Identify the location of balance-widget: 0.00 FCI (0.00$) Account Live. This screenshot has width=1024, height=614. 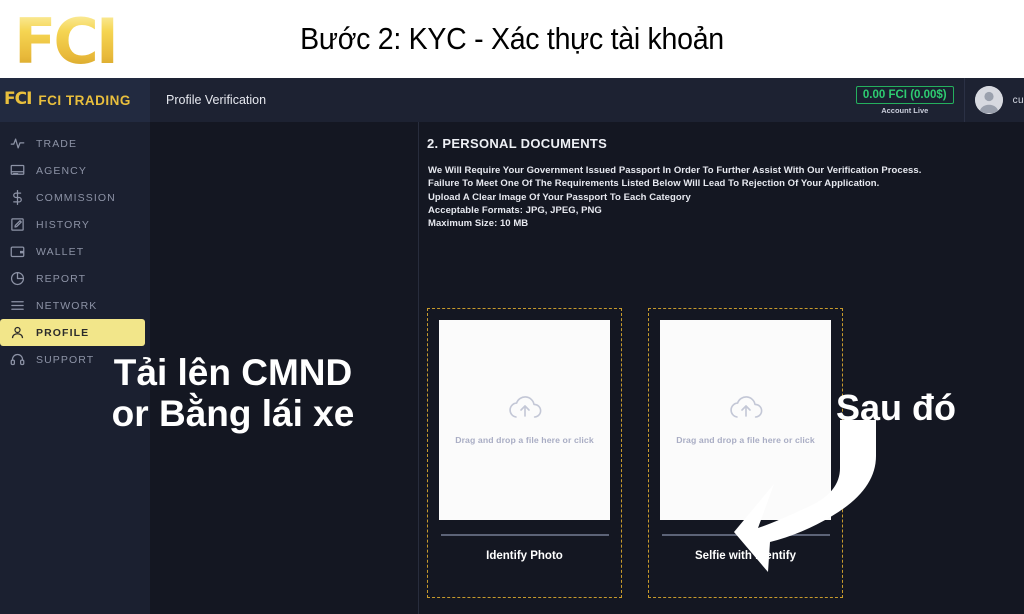
(904, 100).